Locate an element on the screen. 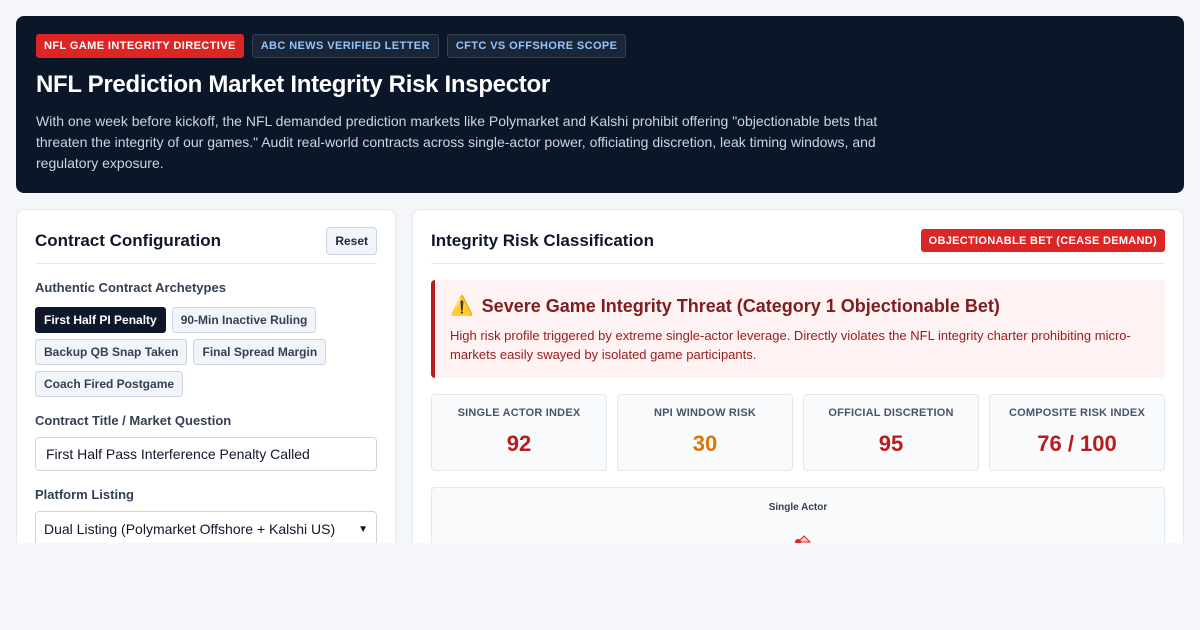  metric-value: 76 / 100 is located at coordinates (1077, 443).